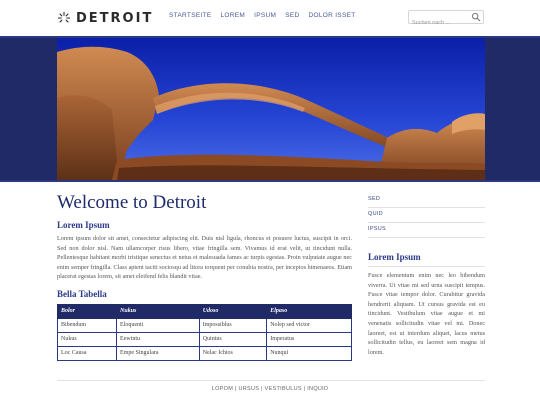  I want to click on table-cell: Quintus, so click(233, 339).